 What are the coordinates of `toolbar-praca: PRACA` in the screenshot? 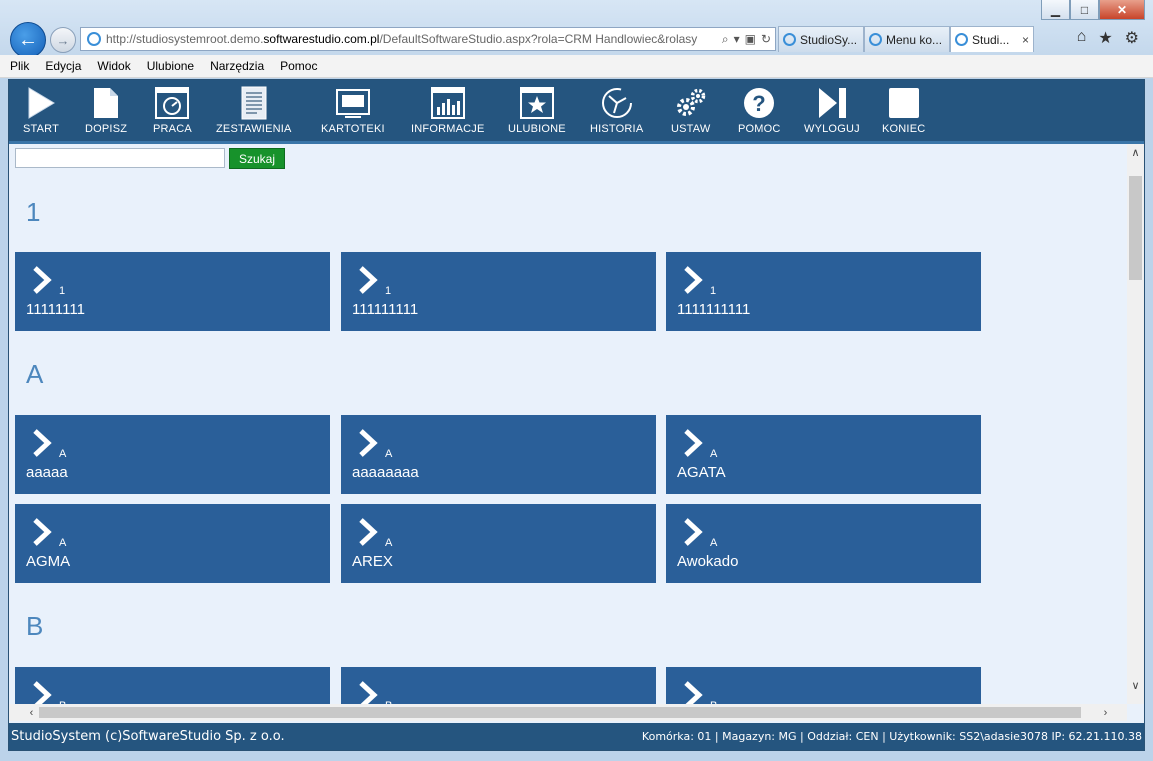 It's located at (172, 110).